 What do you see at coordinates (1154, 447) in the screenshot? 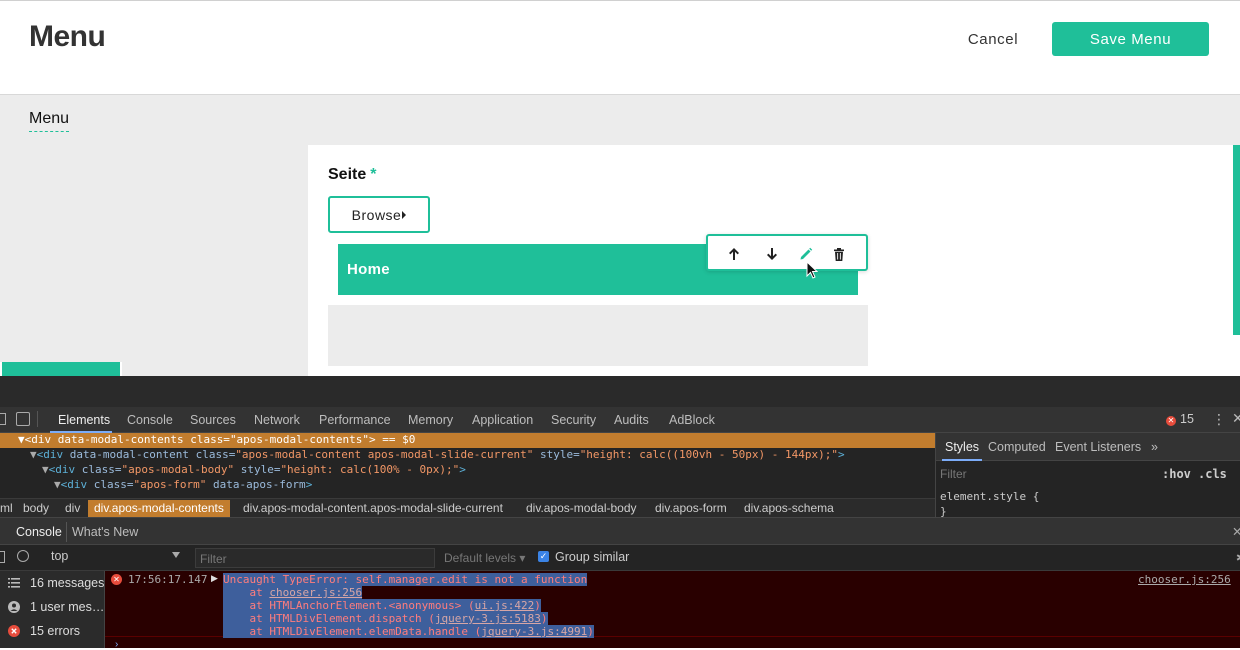
I see `more-tabs-icon: »` at bounding box center [1154, 447].